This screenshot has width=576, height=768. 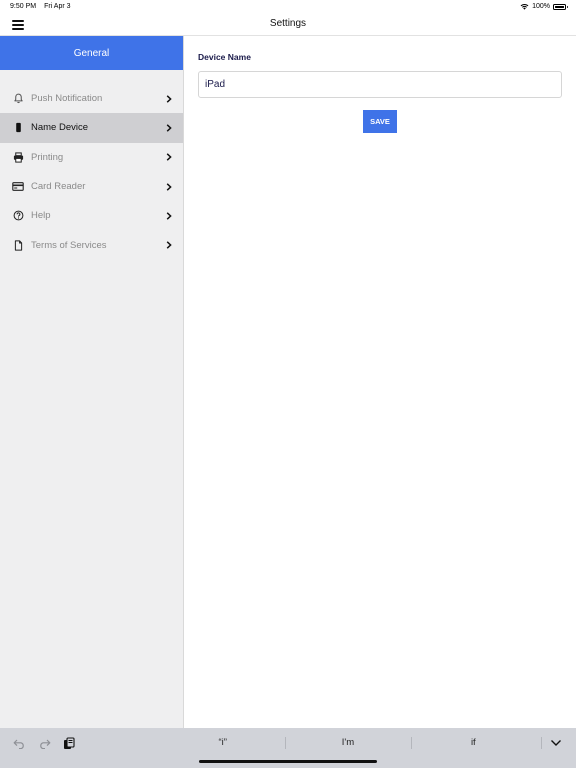 I want to click on battery-icon, so click(x=560, y=6).